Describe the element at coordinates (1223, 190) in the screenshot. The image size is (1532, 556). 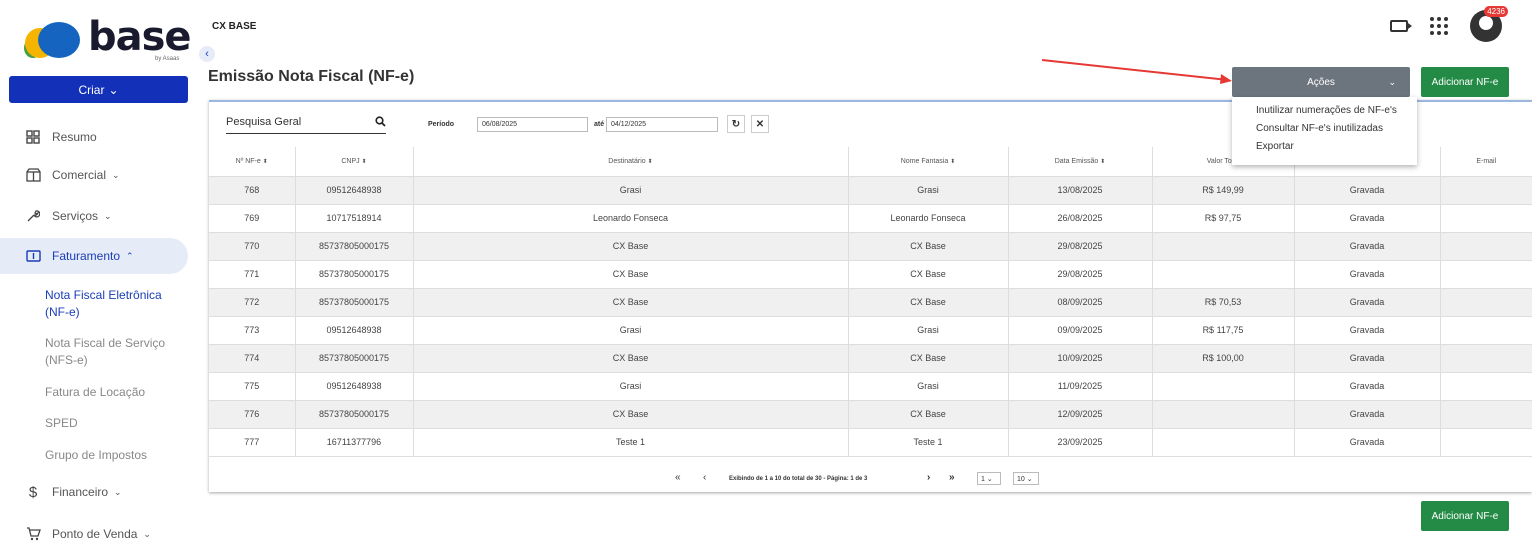
I see `cell-valor-total: R$ 149,99` at that location.